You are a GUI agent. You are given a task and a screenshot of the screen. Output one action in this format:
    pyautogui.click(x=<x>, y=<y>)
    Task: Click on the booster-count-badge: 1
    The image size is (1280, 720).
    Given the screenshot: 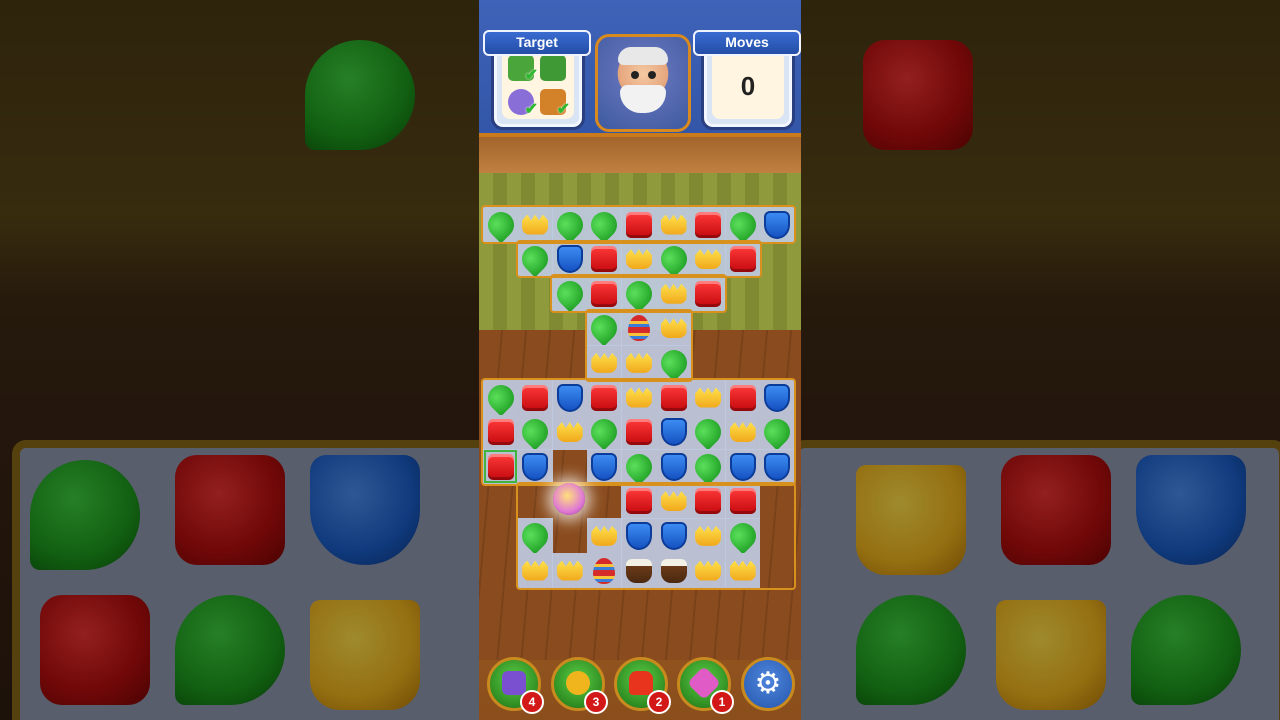 What is the action you would take?
    pyautogui.click(x=722, y=702)
    